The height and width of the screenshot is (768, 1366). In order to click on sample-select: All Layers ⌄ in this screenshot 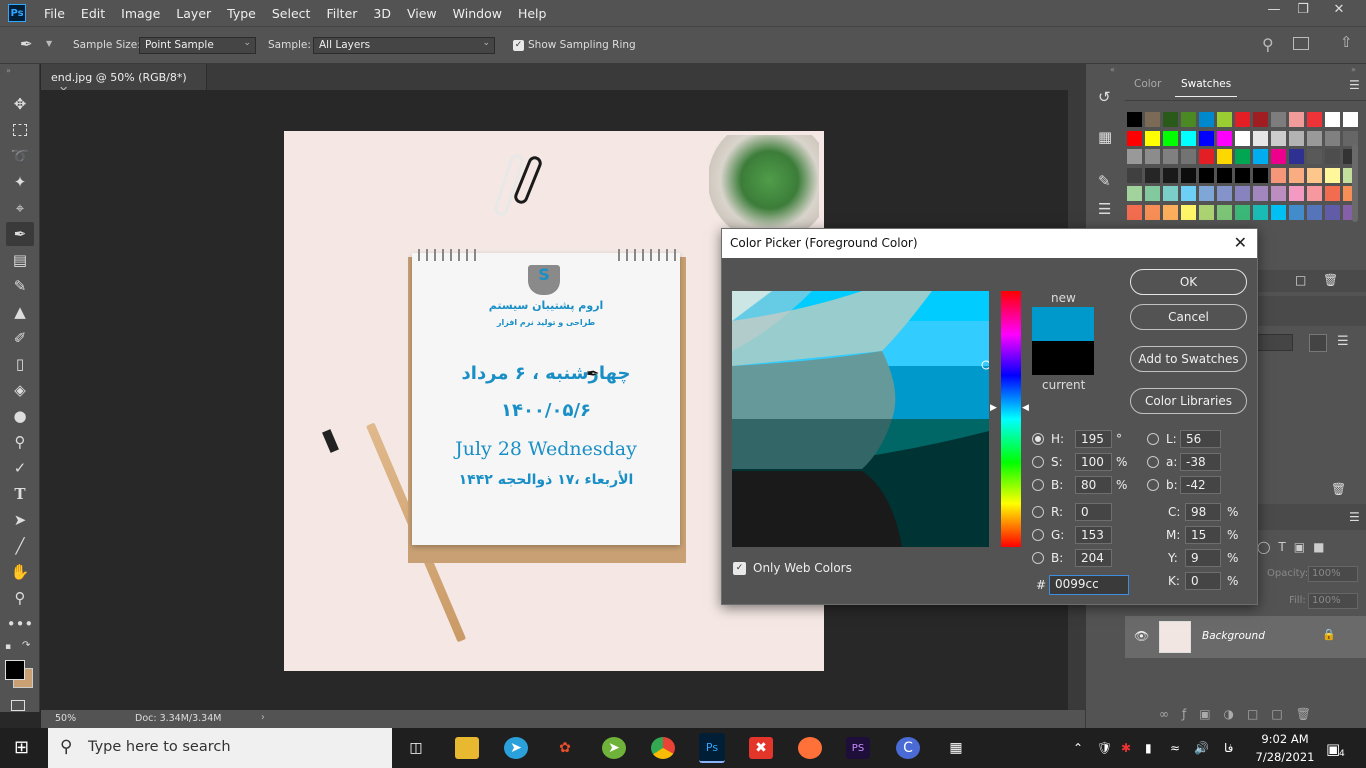, I will do `click(404, 45)`.